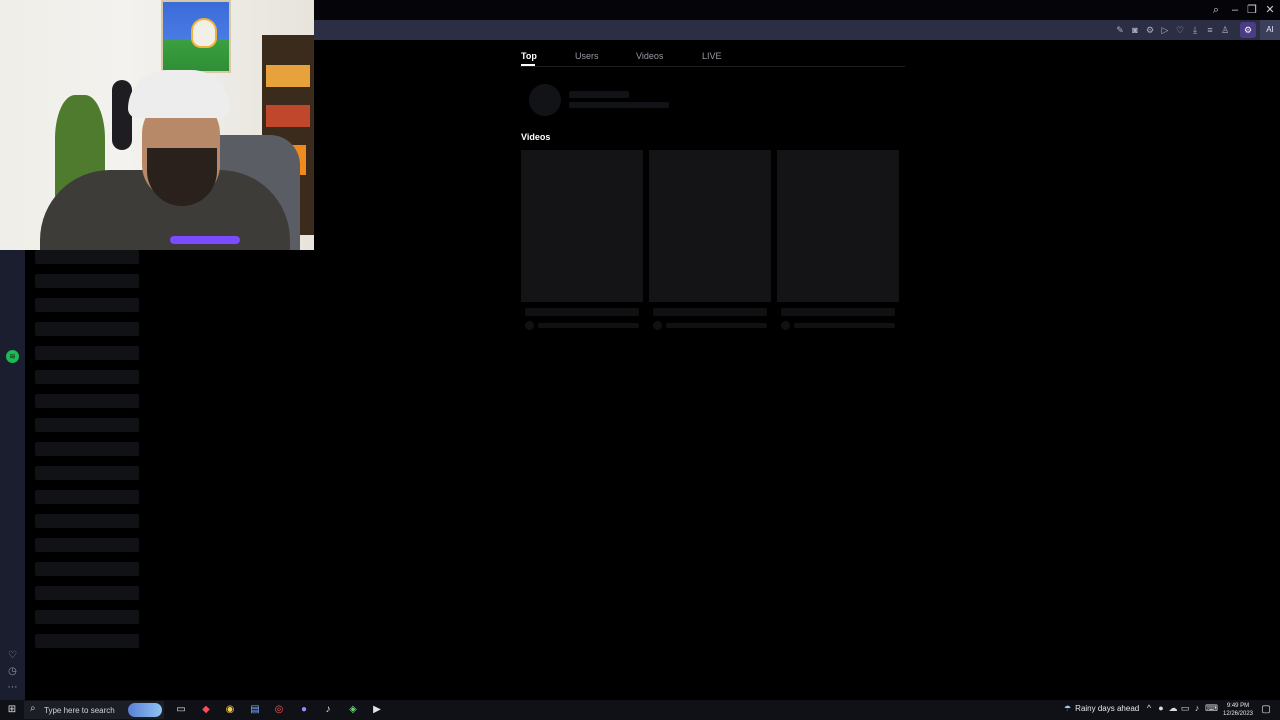 The image size is (1280, 720). Describe the element at coordinates (255, 710) in the screenshot. I see `calculator-icon: ▤` at that location.